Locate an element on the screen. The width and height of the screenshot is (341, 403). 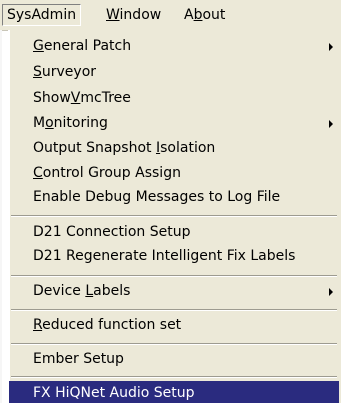
menu-about-label-b: out is located at coordinates (214, 15).